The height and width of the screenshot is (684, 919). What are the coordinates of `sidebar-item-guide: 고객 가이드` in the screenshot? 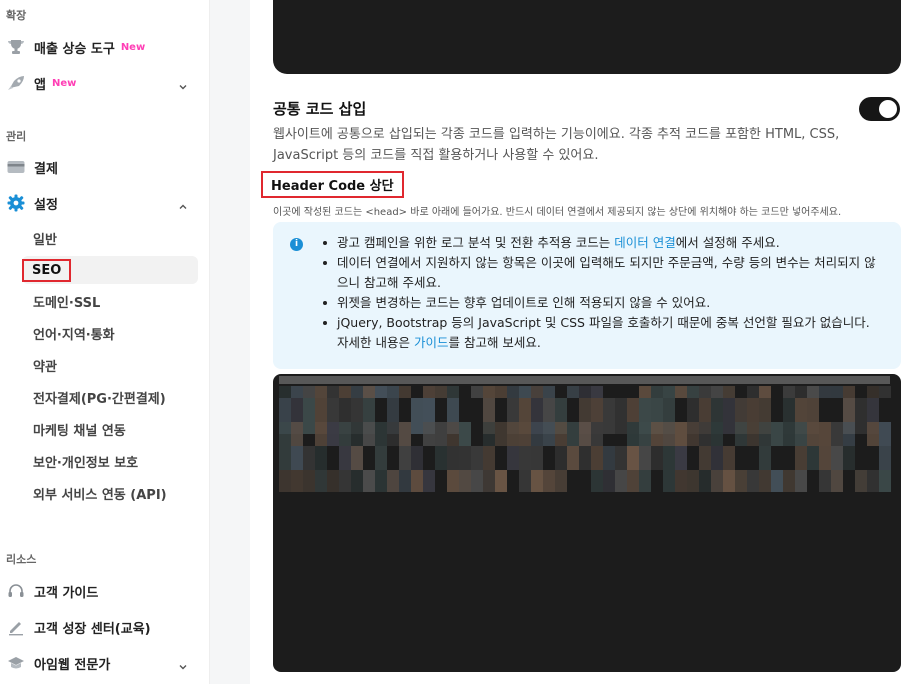 It's located at (100, 591).